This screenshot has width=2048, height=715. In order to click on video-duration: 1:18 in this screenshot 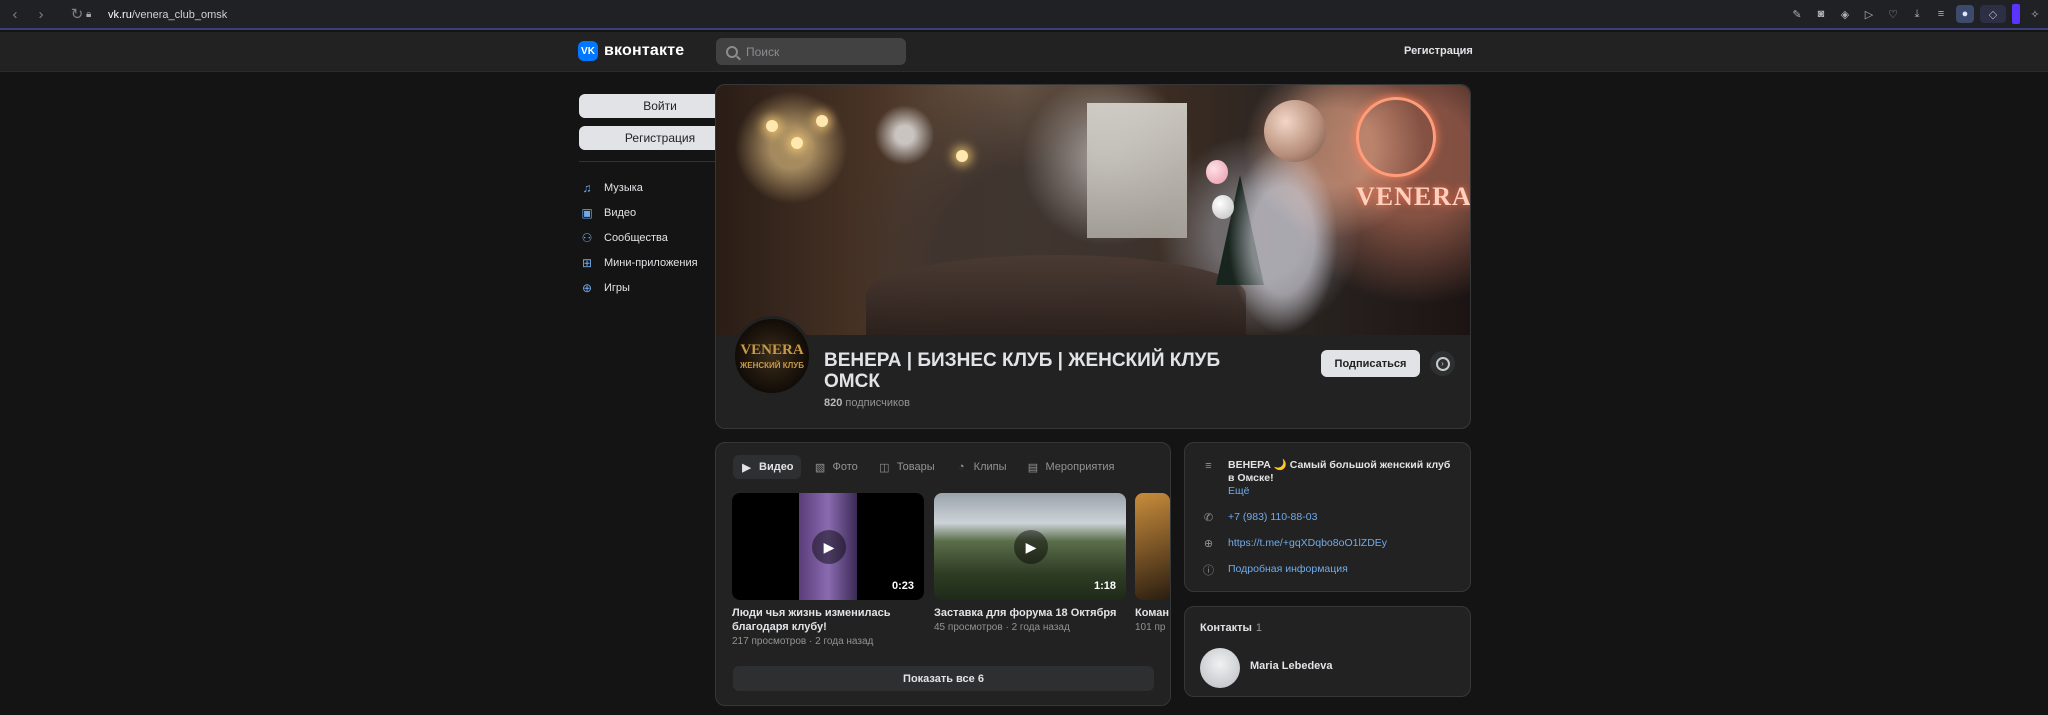, I will do `click(1104, 586)`.